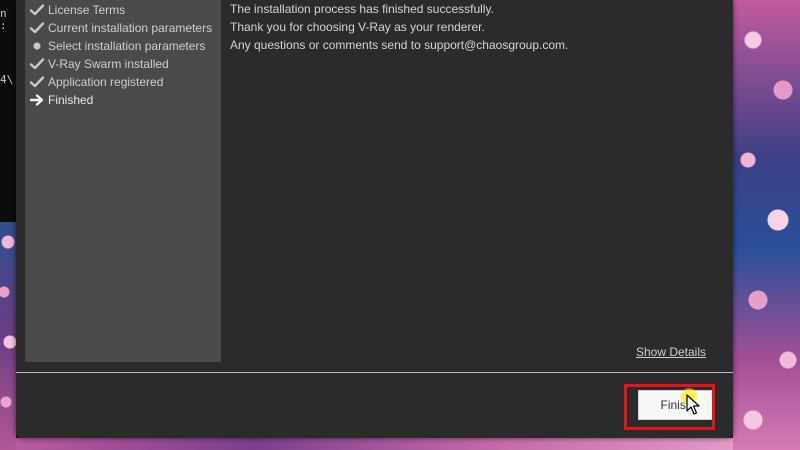 This screenshot has width=800, height=450. Describe the element at coordinates (669, 407) in the screenshot. I see `finish-button-highlight` at that location.